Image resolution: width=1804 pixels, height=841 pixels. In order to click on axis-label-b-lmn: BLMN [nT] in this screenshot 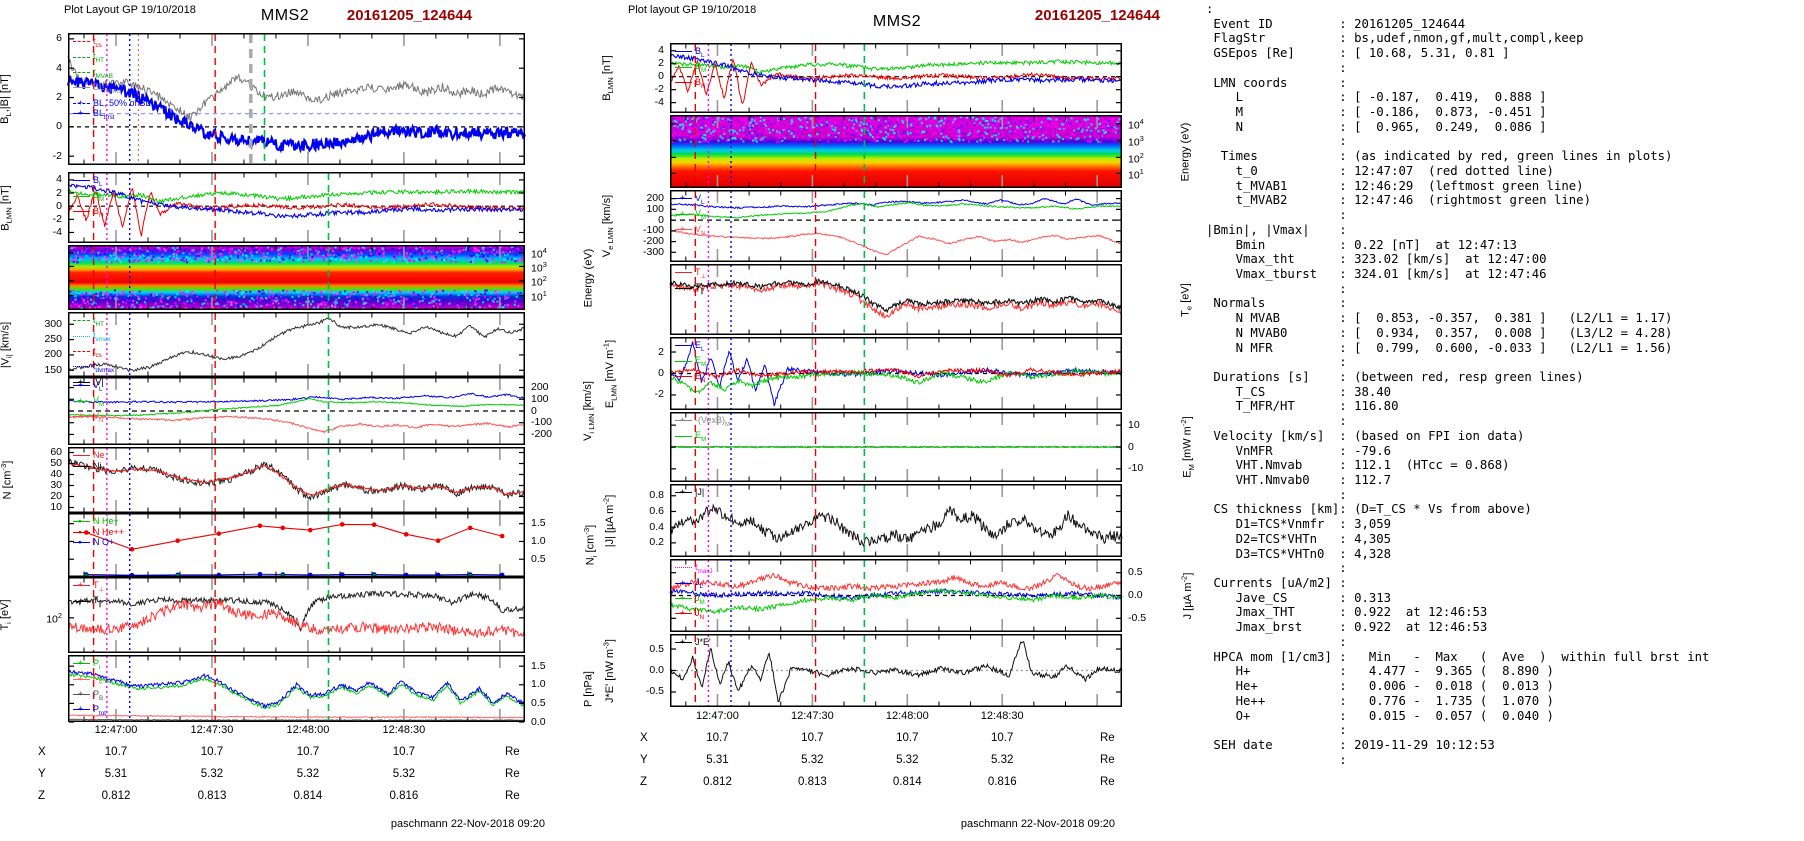, I will do `click(7, 207)`.